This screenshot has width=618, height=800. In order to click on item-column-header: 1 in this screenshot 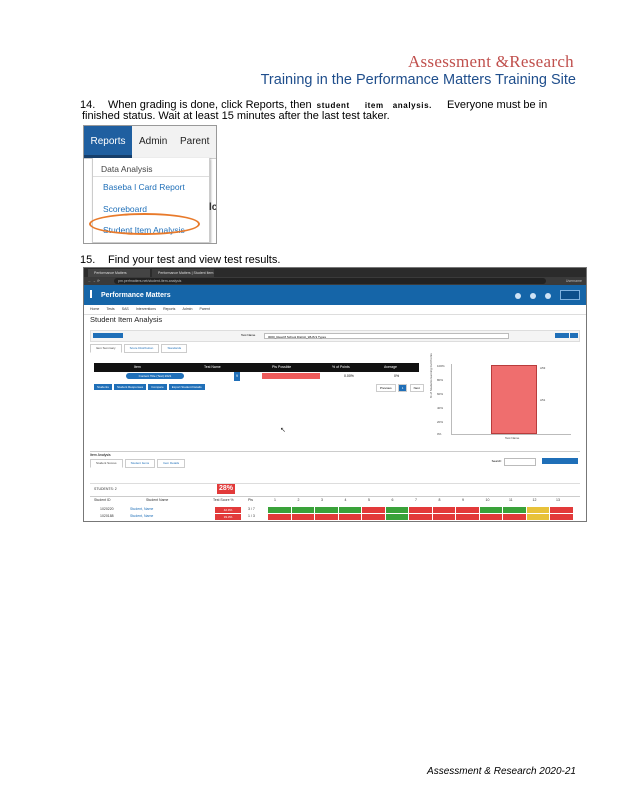, I will do `click(275, 500)`.